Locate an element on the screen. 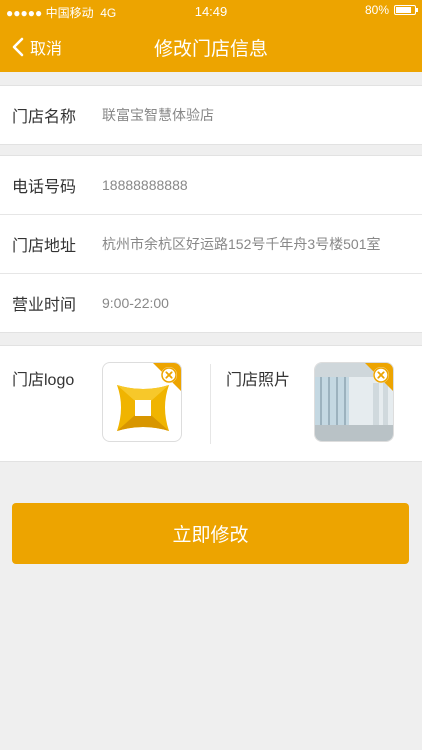 This screenshot has height=750, width=422. clock: 14:49 is located at coordinates (211, 11).